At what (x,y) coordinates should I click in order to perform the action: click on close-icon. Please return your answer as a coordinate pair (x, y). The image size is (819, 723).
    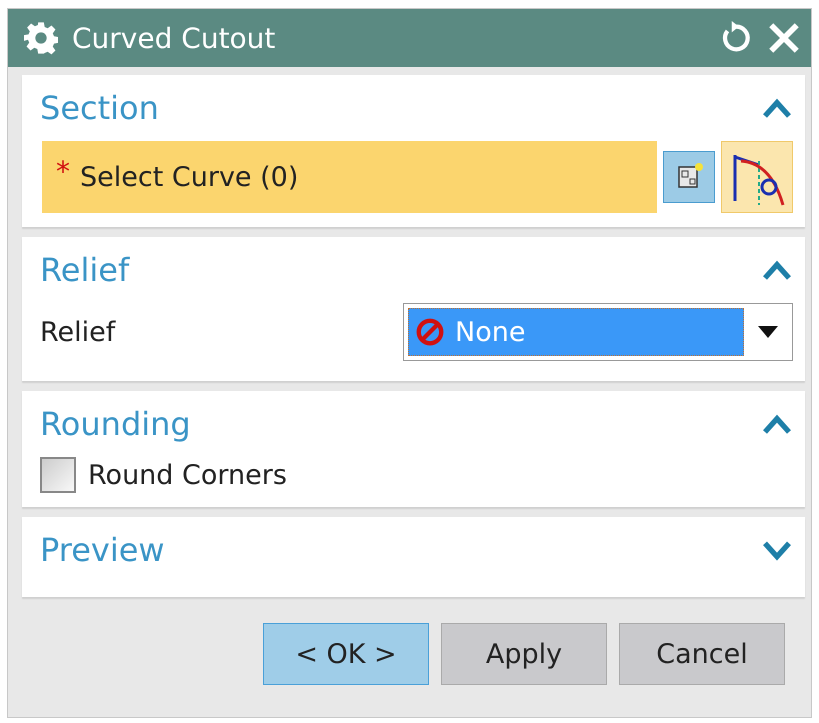
    Looking at the image, I should click on (784, 38).